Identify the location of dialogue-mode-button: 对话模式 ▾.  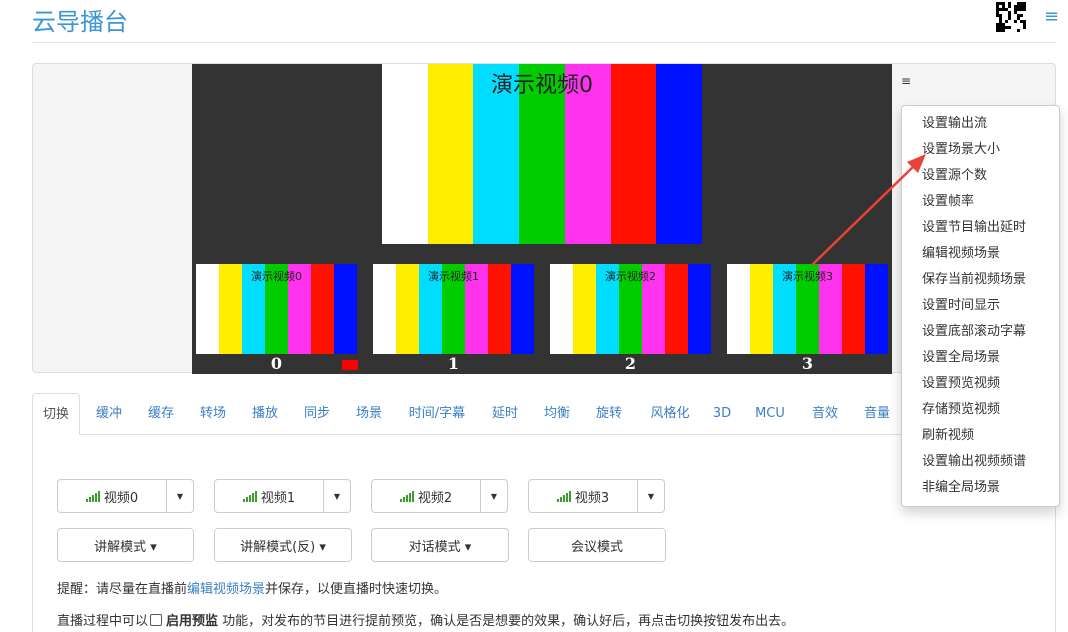
(440, 545).